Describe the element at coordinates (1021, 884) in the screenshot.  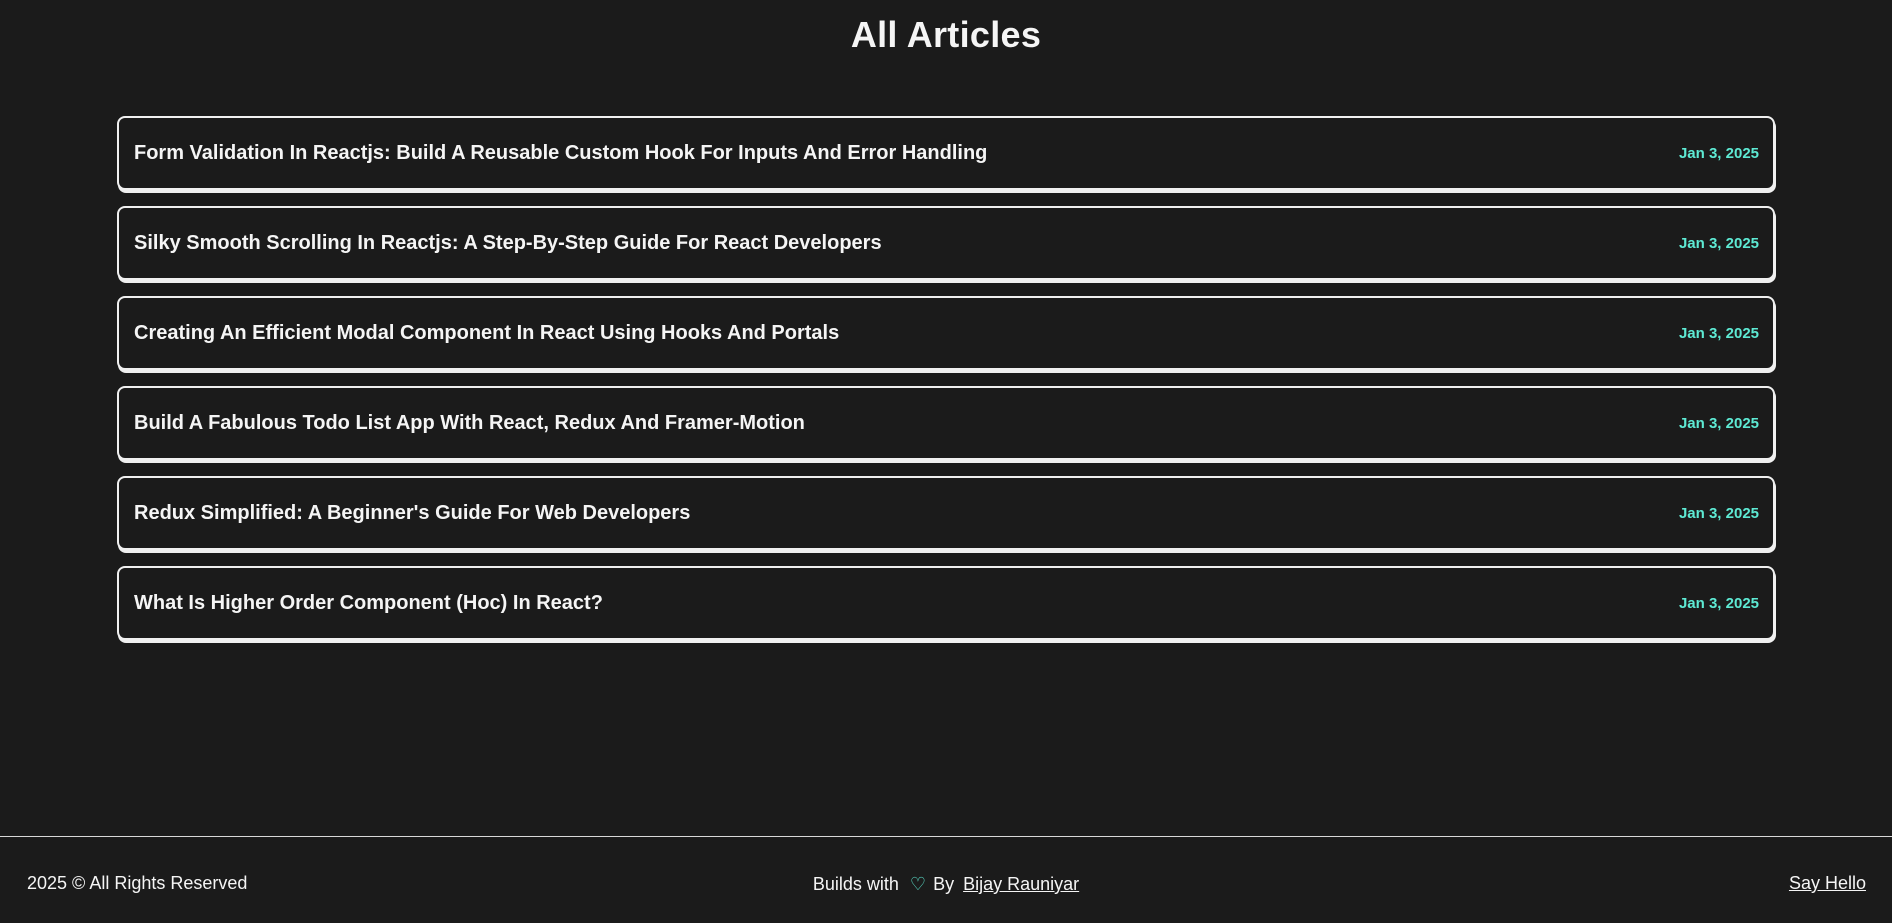
I see `author-link: Bijay Rauniyar` at that location.